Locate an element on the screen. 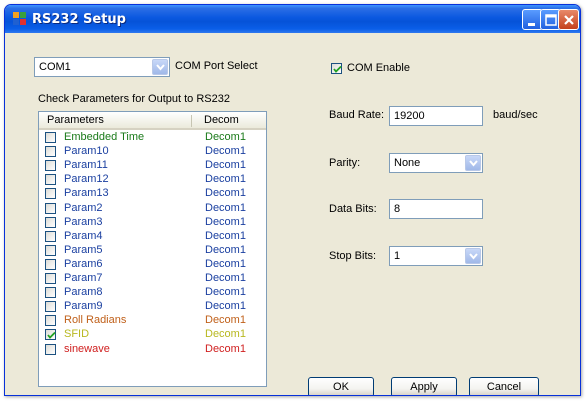  apply-button: Apply is located at coordinates (424, 386).